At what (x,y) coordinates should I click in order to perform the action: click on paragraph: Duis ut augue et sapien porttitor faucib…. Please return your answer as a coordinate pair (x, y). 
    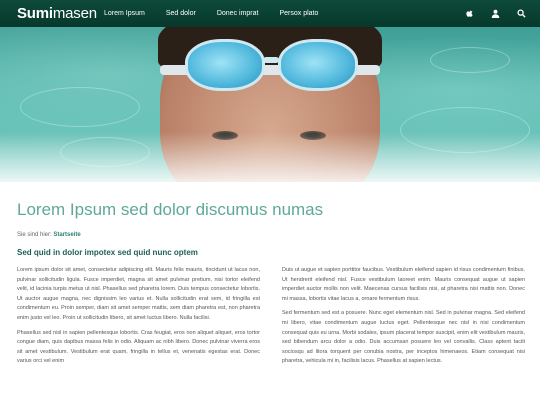
    Looking at the image, I should click on (403, 284).